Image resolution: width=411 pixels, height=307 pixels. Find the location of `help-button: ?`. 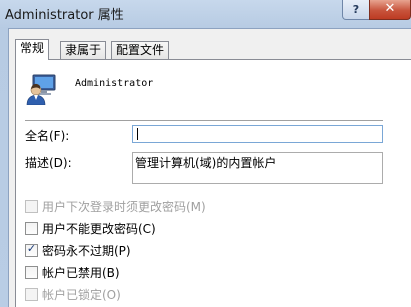

help-button: ? is located at coordinates (356, 10).